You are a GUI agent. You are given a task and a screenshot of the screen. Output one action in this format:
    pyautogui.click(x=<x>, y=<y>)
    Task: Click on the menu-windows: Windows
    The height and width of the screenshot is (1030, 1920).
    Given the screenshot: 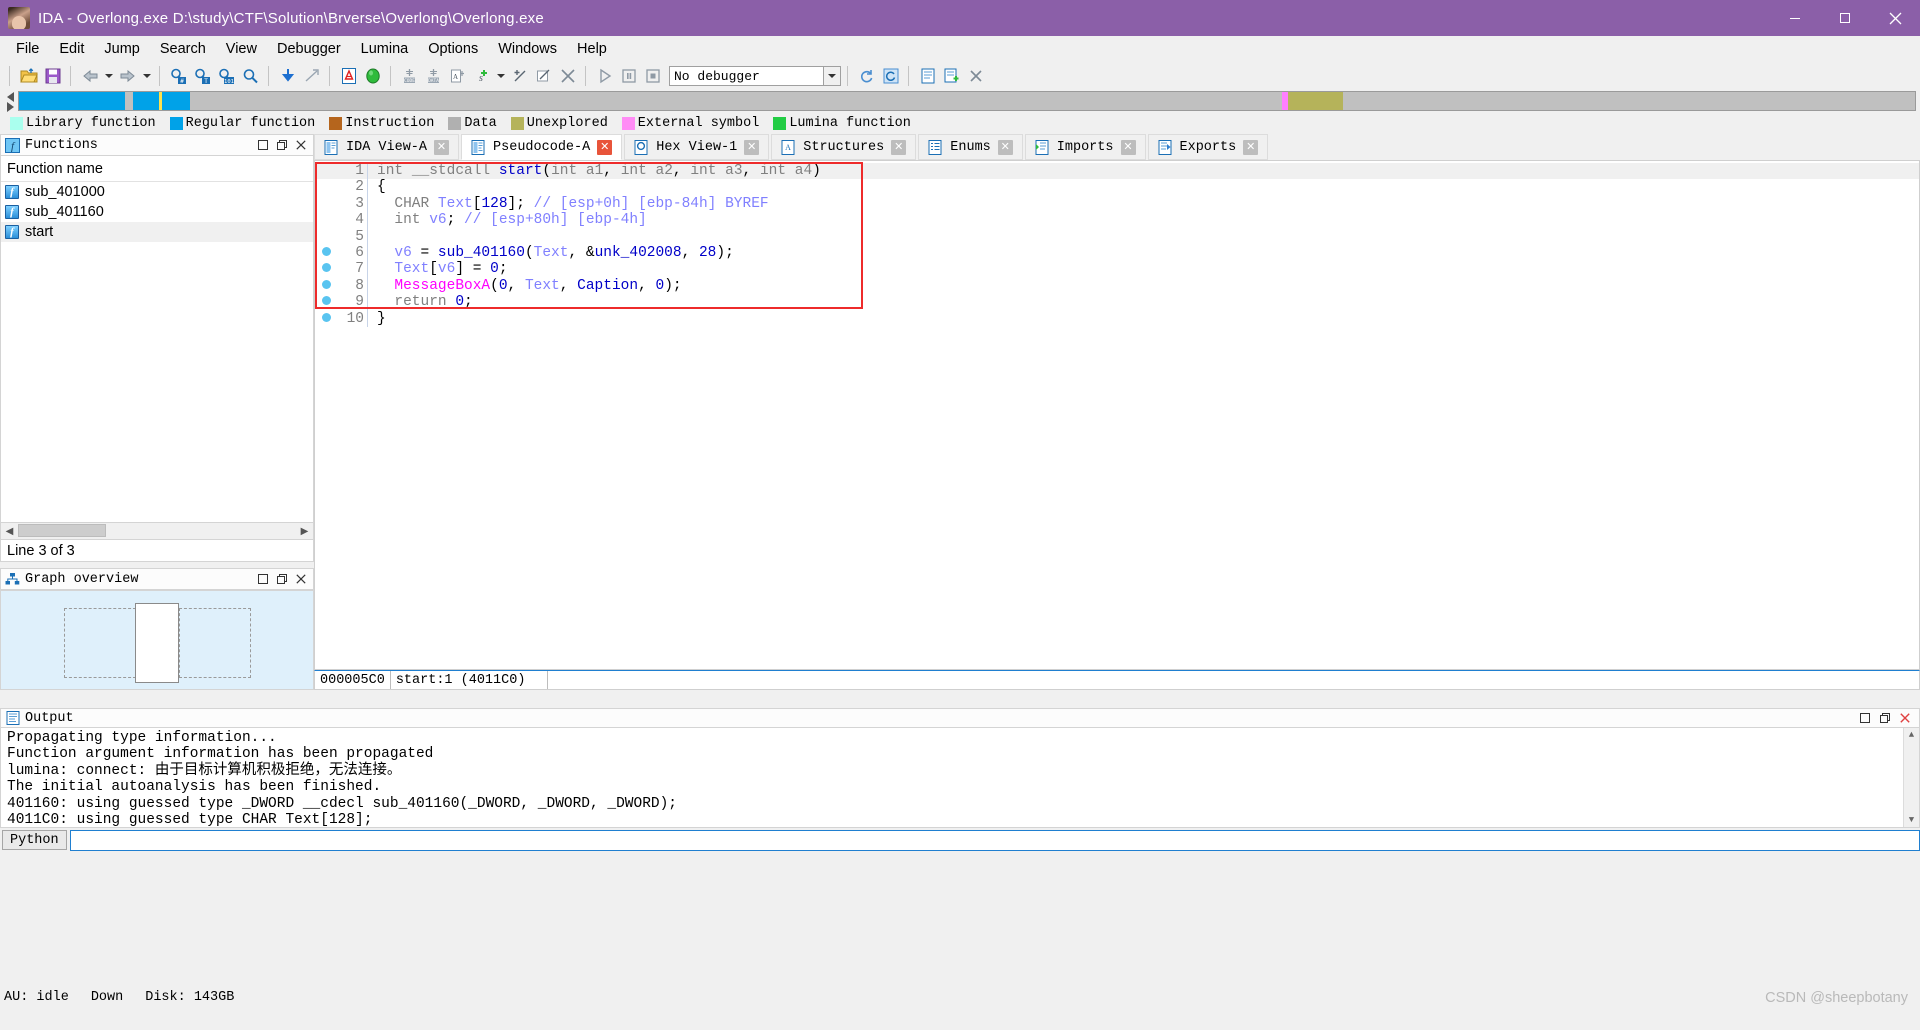 What is the action you would take?
    pyautogui.click(x=527, y=49)
    